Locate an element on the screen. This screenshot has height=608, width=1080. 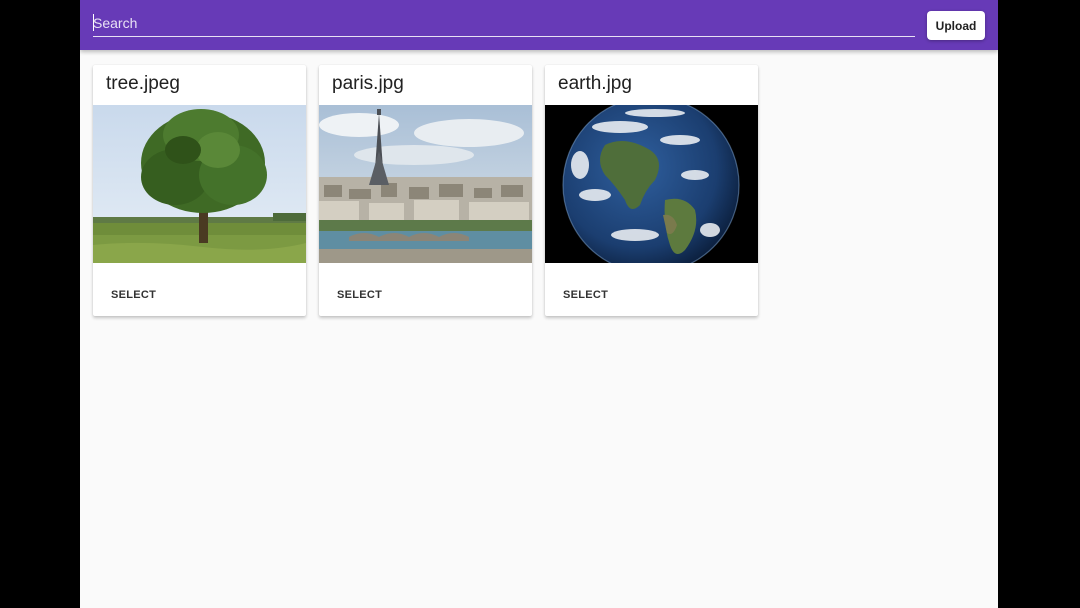
upload-button: Upload is located at coordinates (956, 25).